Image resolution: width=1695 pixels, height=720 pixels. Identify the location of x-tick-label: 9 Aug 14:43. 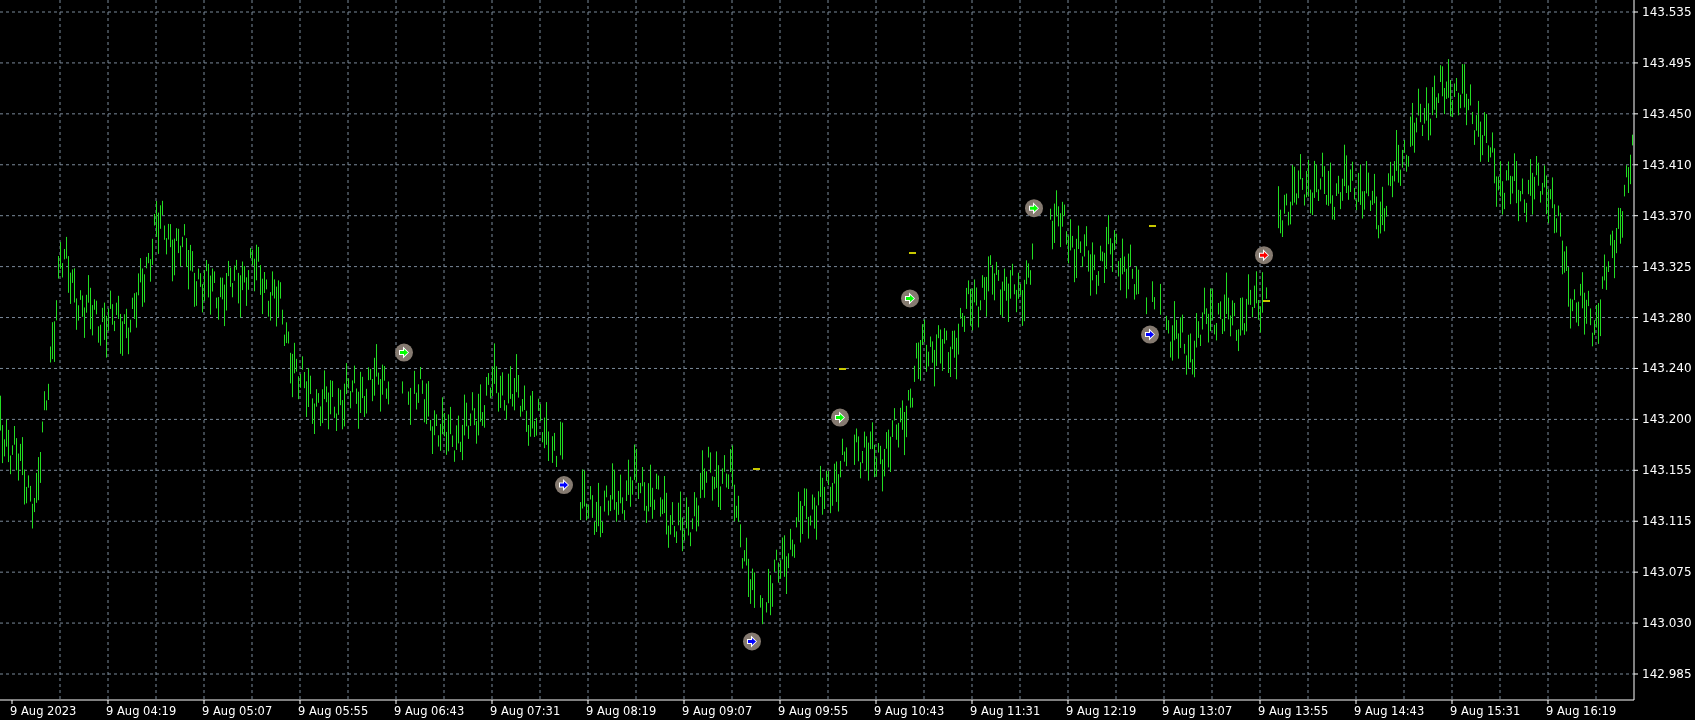
(1389, 711).